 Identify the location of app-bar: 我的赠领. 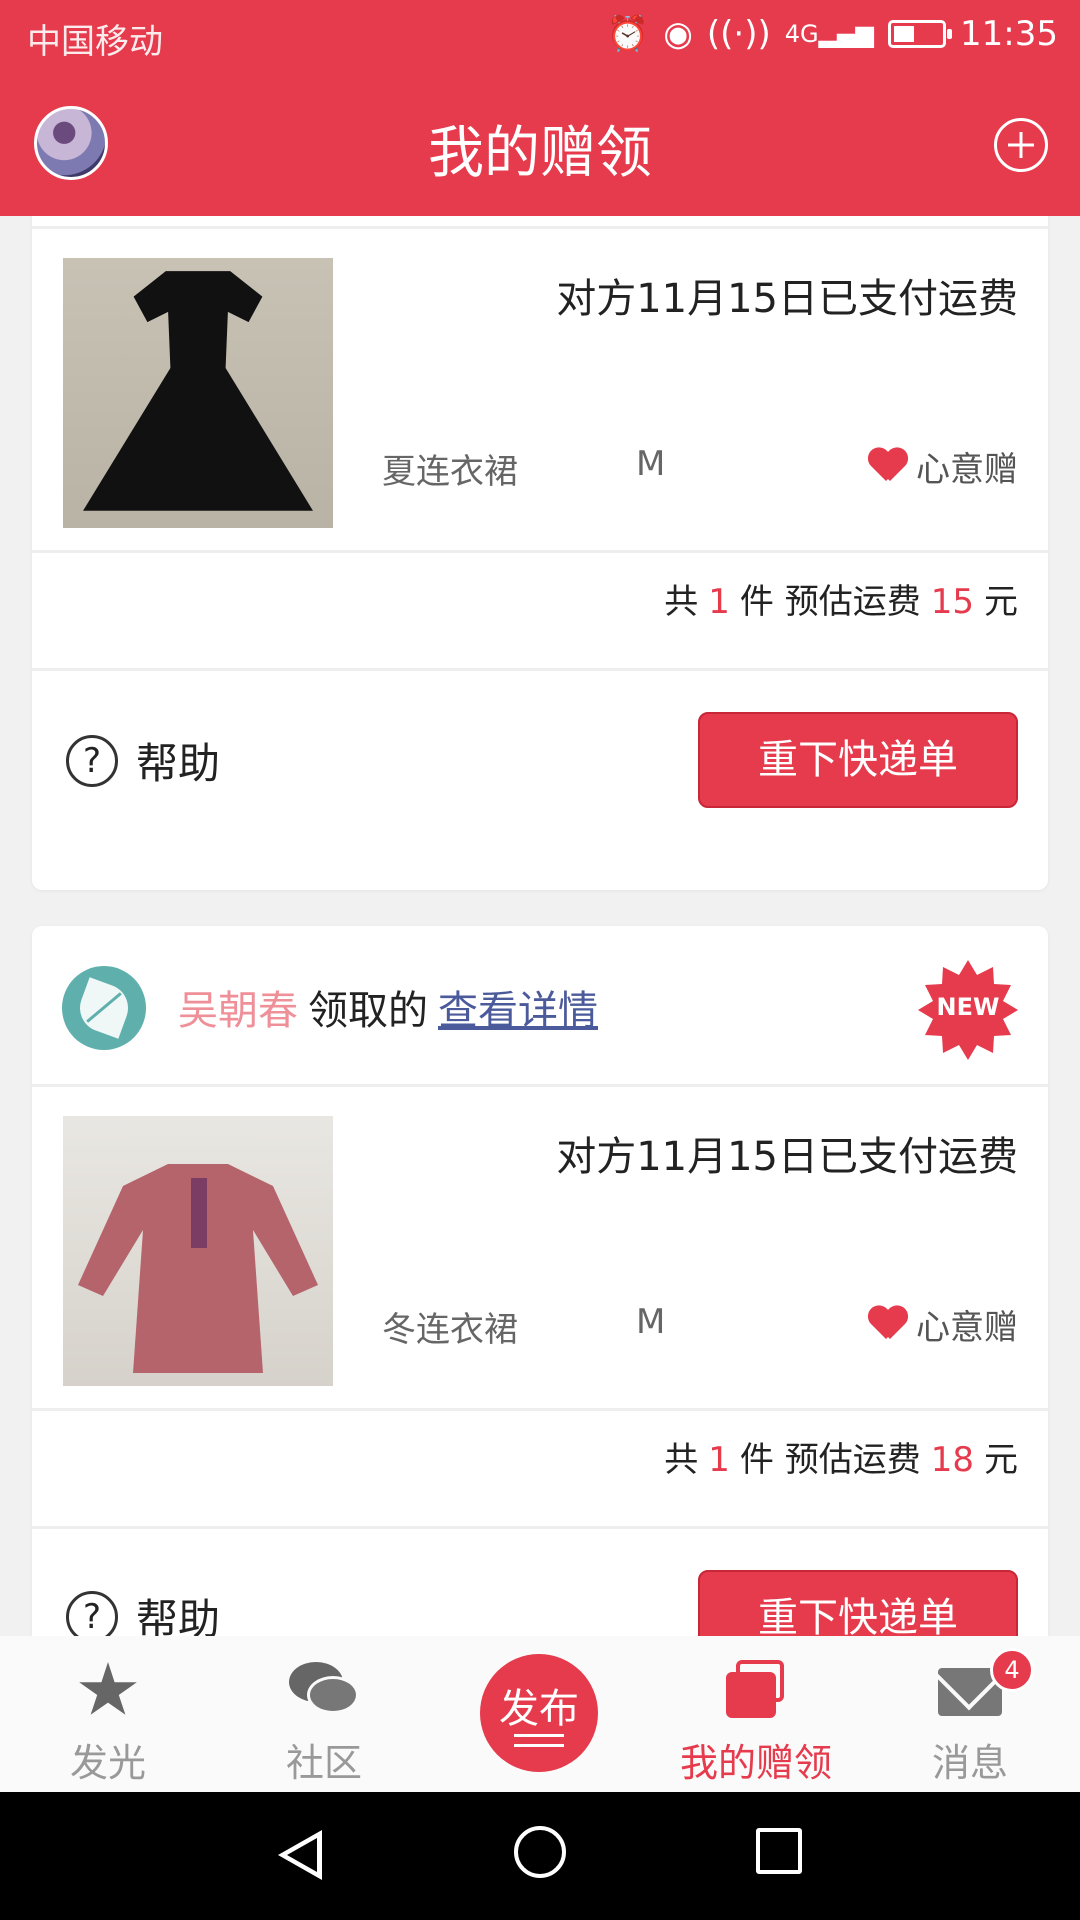
(540, 146).